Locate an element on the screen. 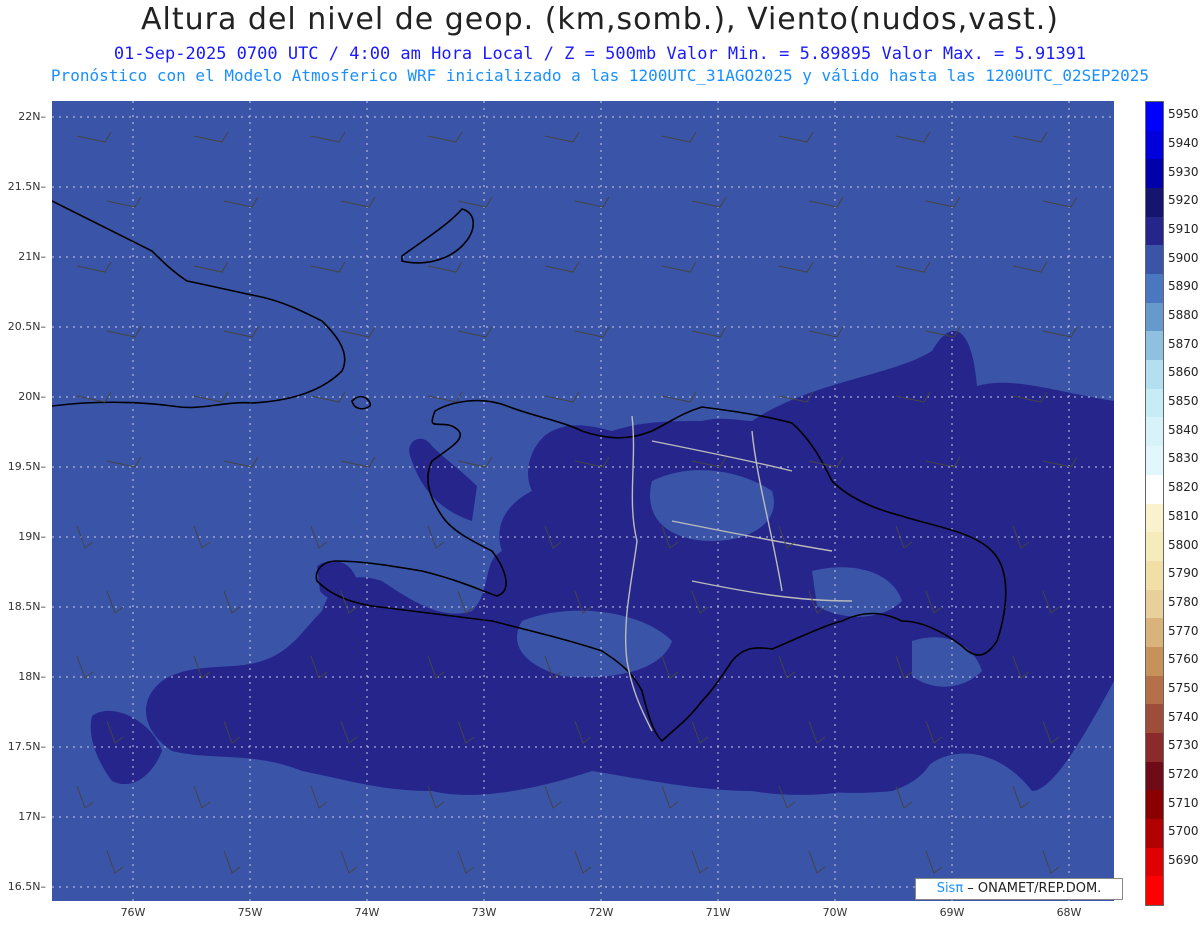 Image resolution: width=1200 pixels, height=927 pixels. colorbar-label: 5790 is located at coordinates (1183, 573).